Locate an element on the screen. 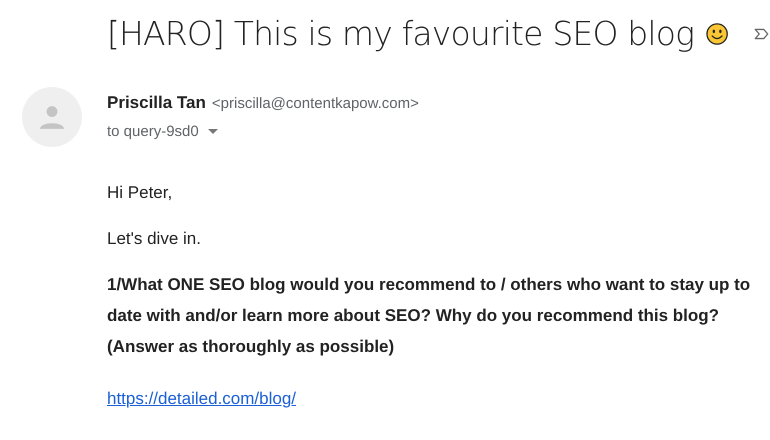 This screenshot has width=770, height=440. sender-name: Priscilla Tan is located at coordinates (156, 103).